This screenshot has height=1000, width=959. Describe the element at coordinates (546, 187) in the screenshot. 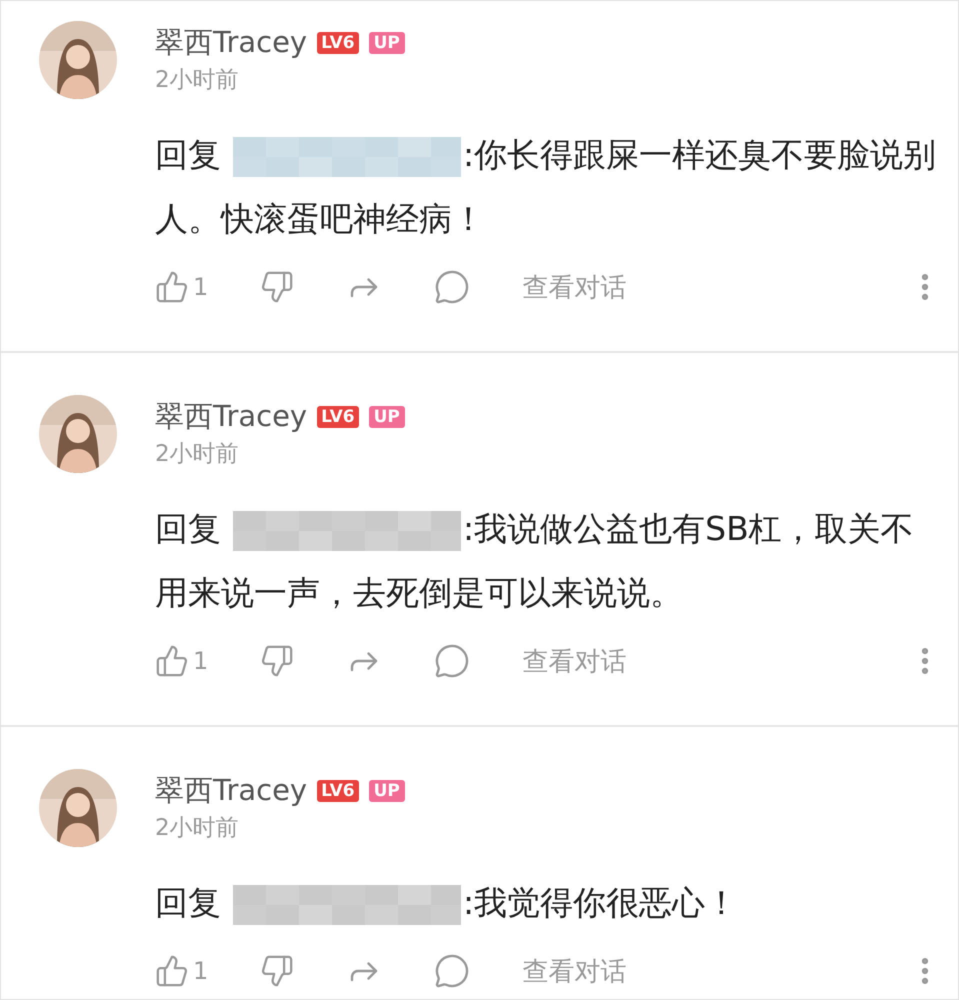

I see `comment-text: 回复 :你长得跟屎一样还臭不要脸说别人。快滚蛋吧神经病！` at that location.